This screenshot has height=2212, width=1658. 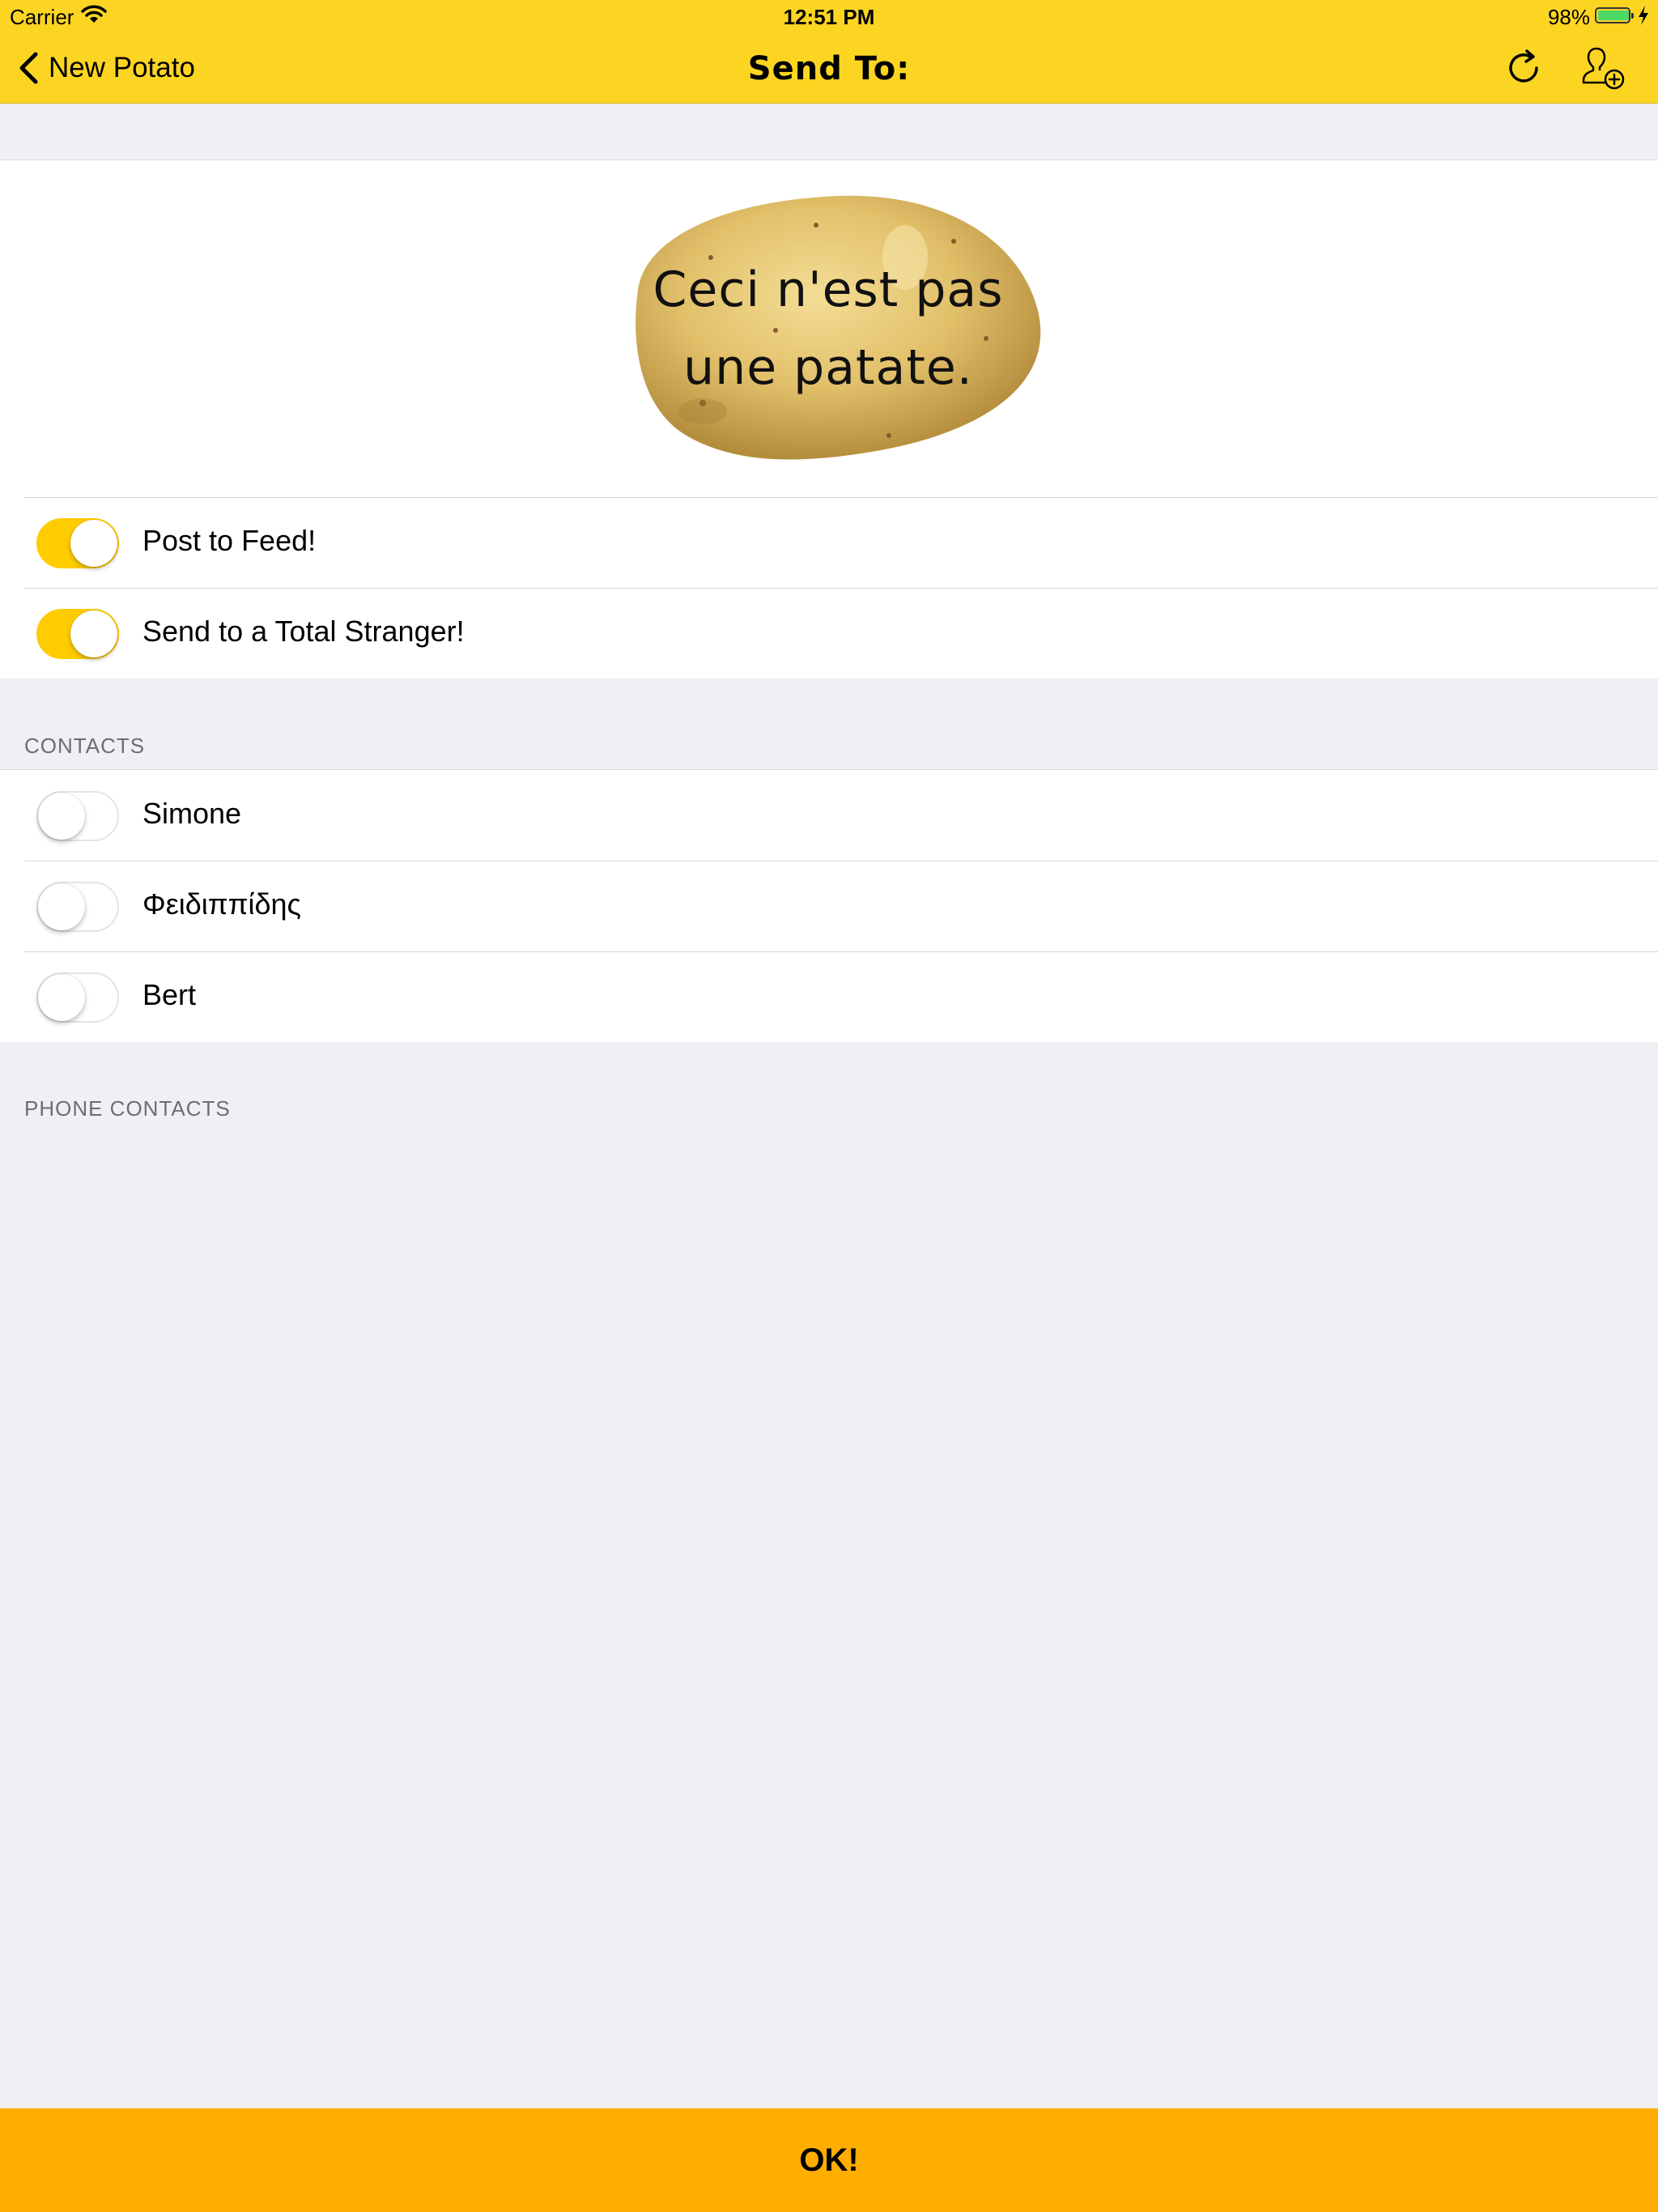 I want to click on option-row-post-to-feed: Post to Feed!, so click(x=829, y=543).